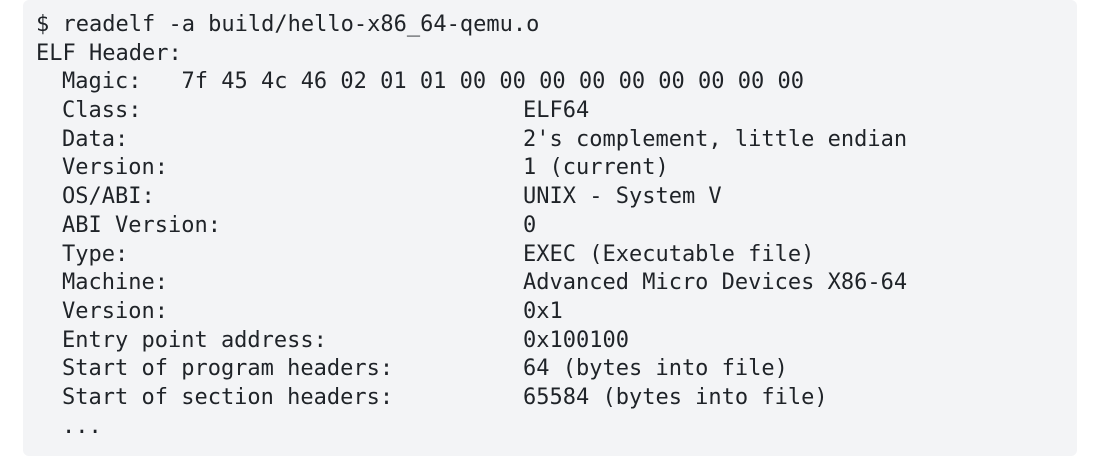 Image resolution: width=1095 pixels, height=466 pixels. I want to click on field-key: Start of section headers:, so click(228, 397).